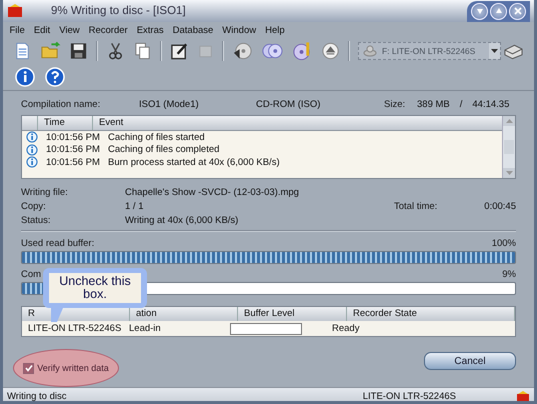 This screenshot has height=404, width=537. Describe the element at coordinates (297, 123) in the screenshot. I see `column-header: Event` at that location.